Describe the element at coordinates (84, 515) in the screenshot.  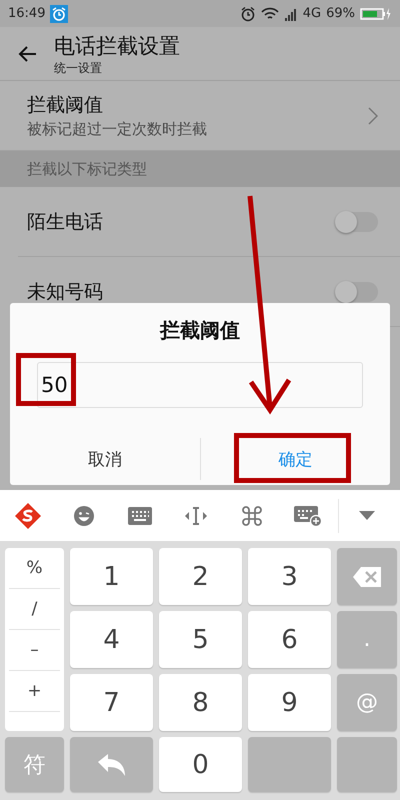
I see `emoji-icon` at that location.